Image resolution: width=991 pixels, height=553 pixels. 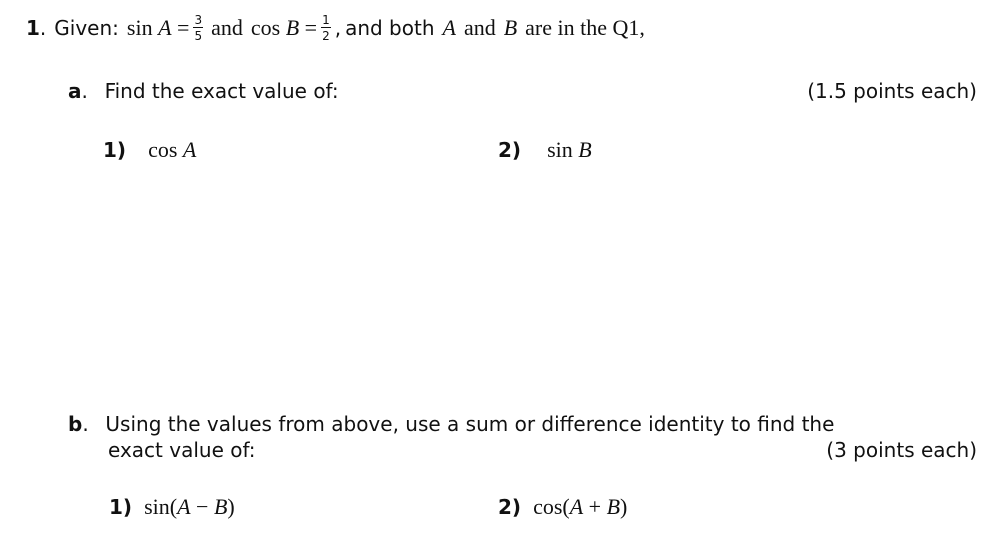 I want to click on and-word-1: and, so click(x=227, y=27).